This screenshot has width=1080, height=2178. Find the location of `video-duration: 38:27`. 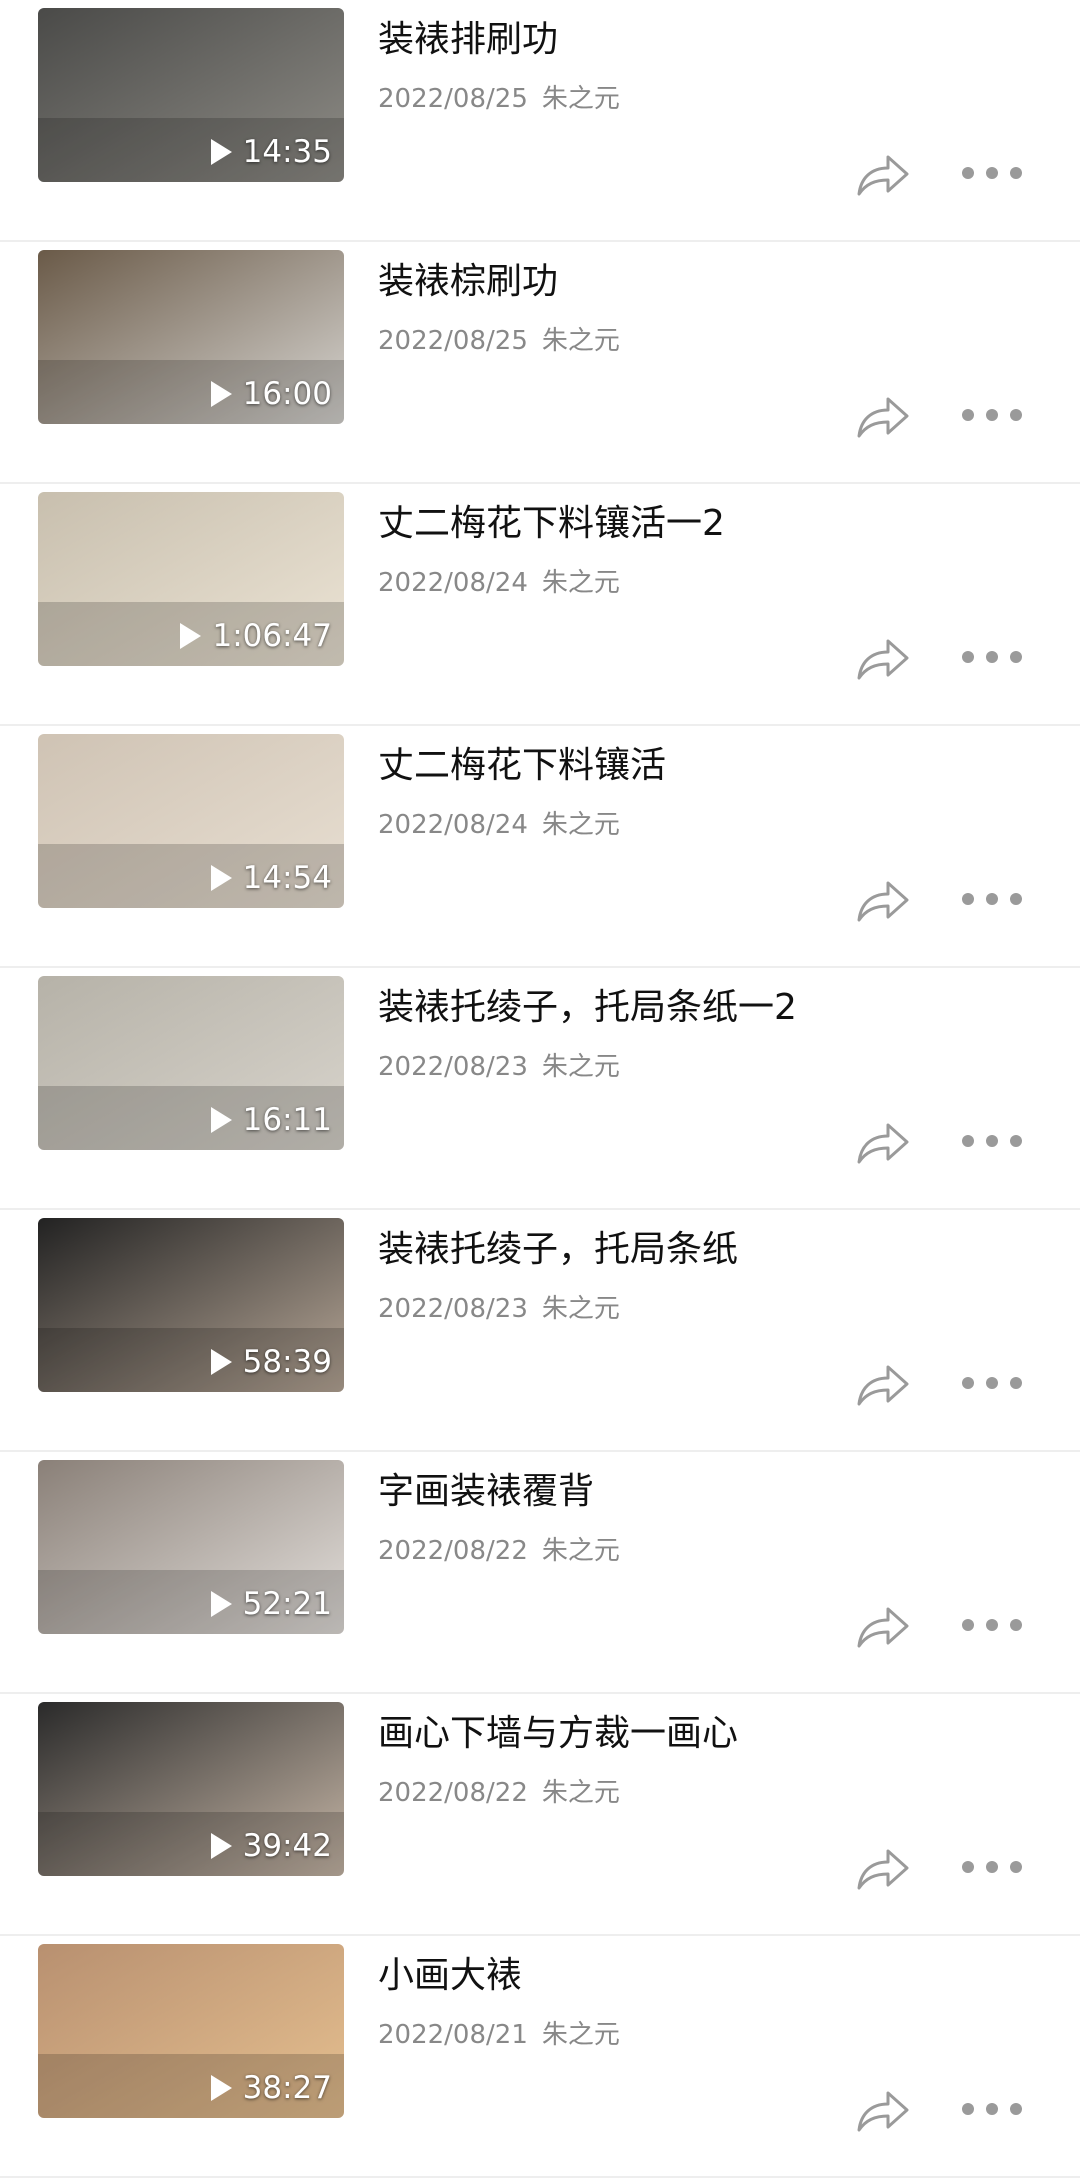

video-duration: 38:27 is located at coordinates (287, 2088).